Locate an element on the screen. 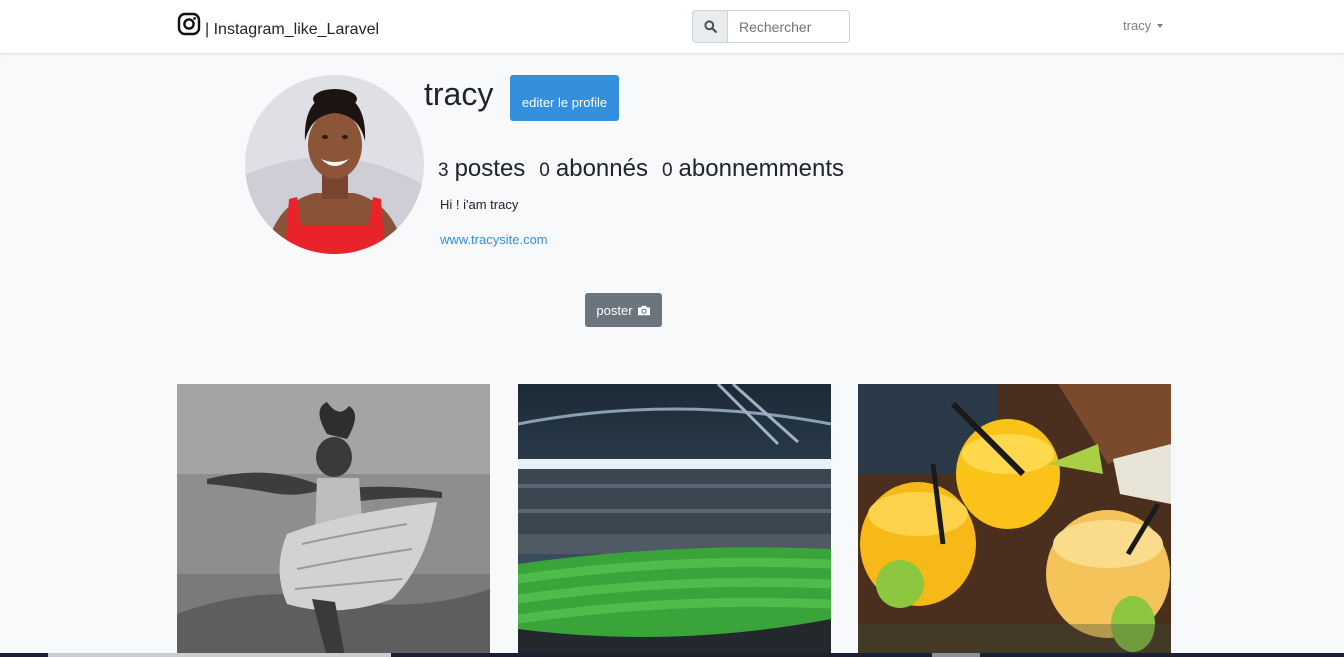  search-button is located at coordinates (710, 26).